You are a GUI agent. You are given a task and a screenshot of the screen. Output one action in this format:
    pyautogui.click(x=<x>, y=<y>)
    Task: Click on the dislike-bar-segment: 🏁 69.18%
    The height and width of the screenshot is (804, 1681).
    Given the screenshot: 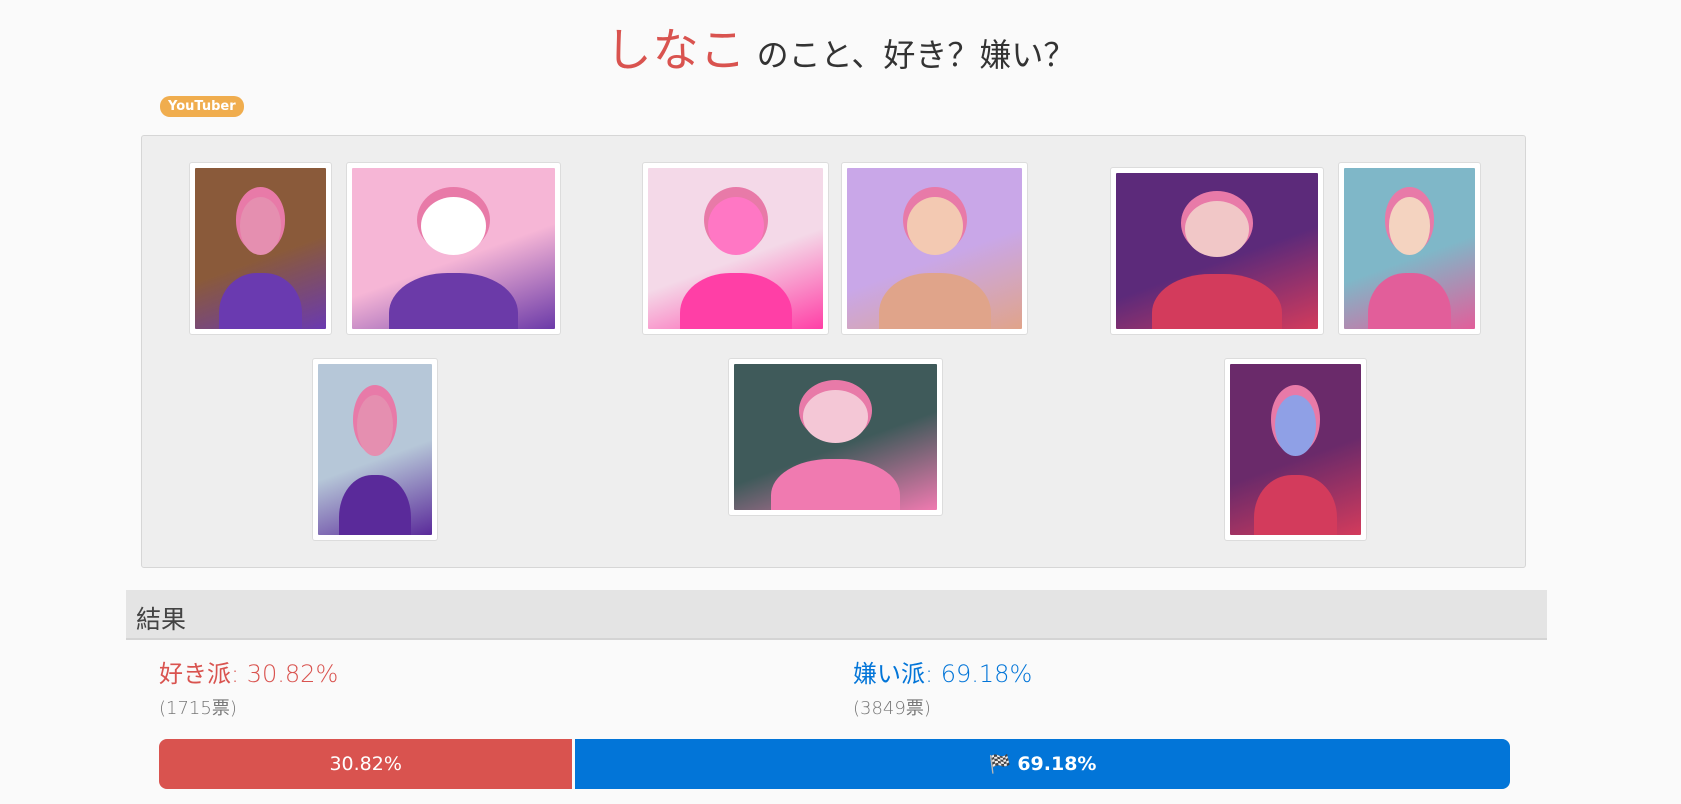 What is the action you would take?
    pyautogui.click(x=1042, y=764)
    